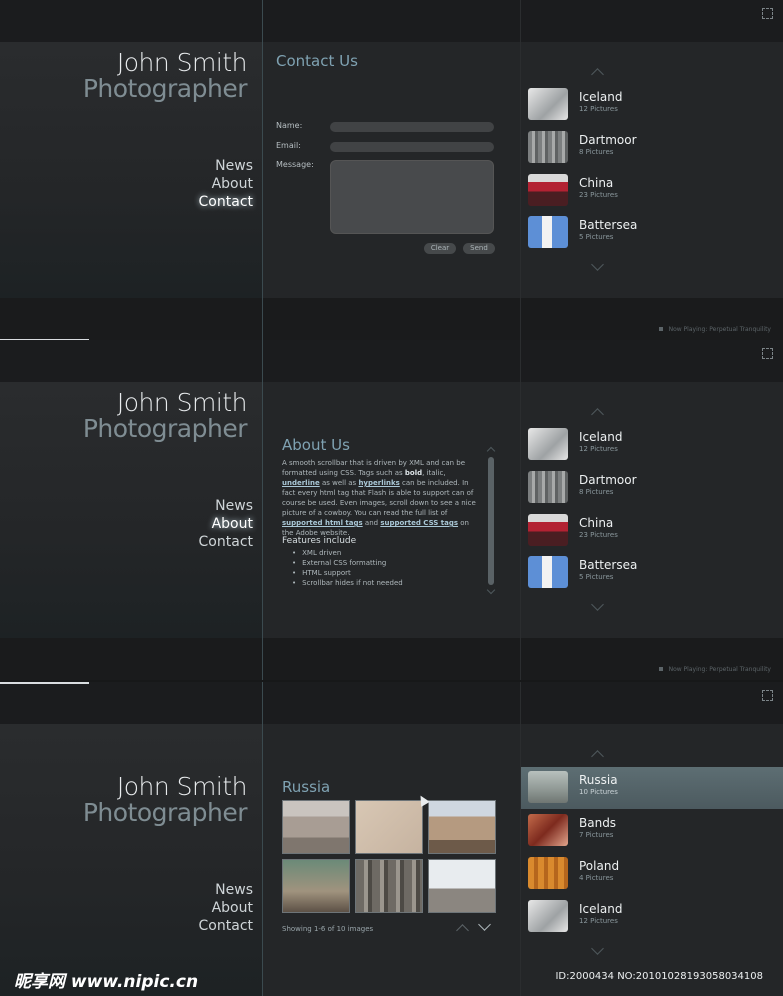 This screenshot has width=783, height=996. What do you see at coordinates (652, 788) in the screenshot?
I see `gallery-item-selected: Russia 10 Pictures` at bounding box center [652, 788].